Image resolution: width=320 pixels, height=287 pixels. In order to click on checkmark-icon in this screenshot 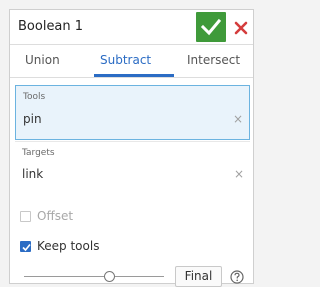, I will do `click(211, 27)`.